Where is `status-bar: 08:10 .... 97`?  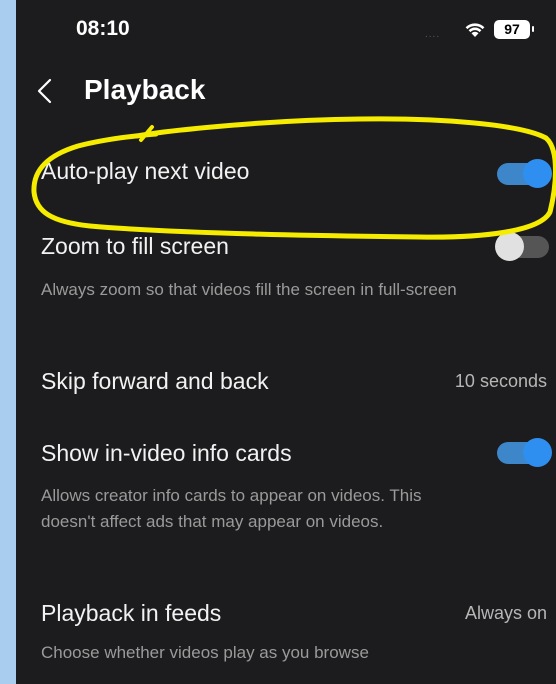
status-bar: 08:10 .... 97 is located at coordinates (286, 30).